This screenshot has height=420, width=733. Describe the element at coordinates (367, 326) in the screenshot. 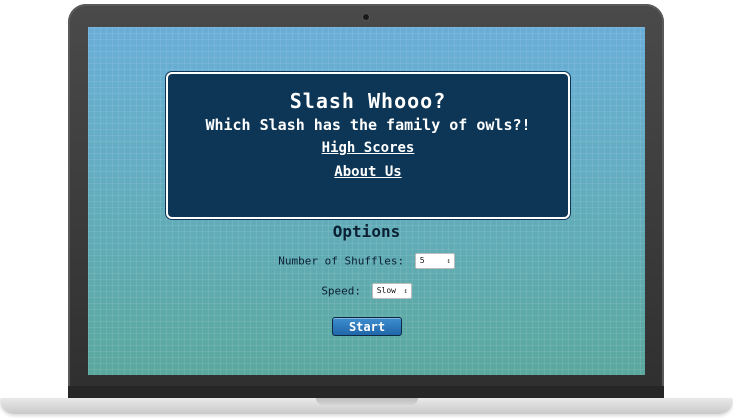

I see `start-button: Start` at that location.